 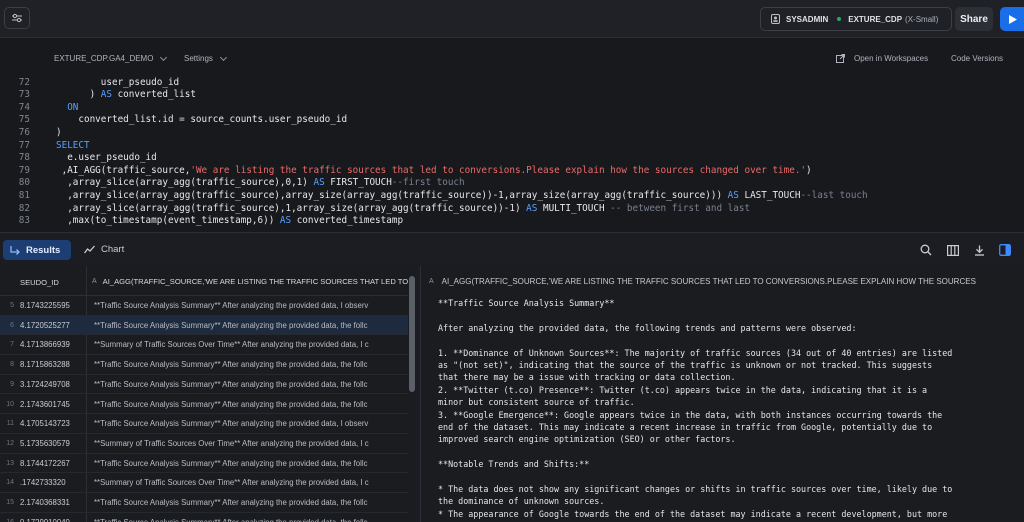 What do you see at coordinates (104, 249) in the screenshot?
I see `tab-chart: Chart` at bounding box center [104, 249].